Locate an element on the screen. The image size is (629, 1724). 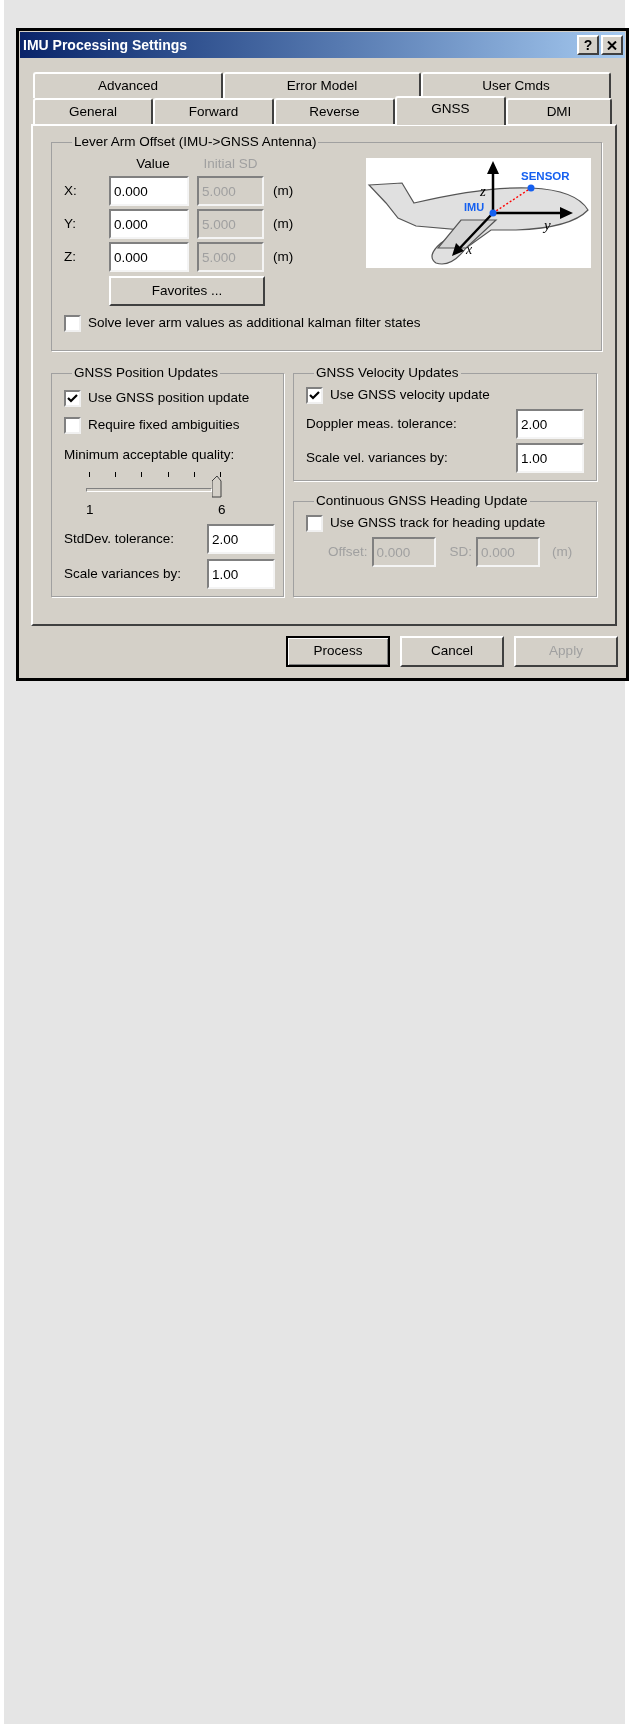
axis-label: x is located at coordinates (469, 250).